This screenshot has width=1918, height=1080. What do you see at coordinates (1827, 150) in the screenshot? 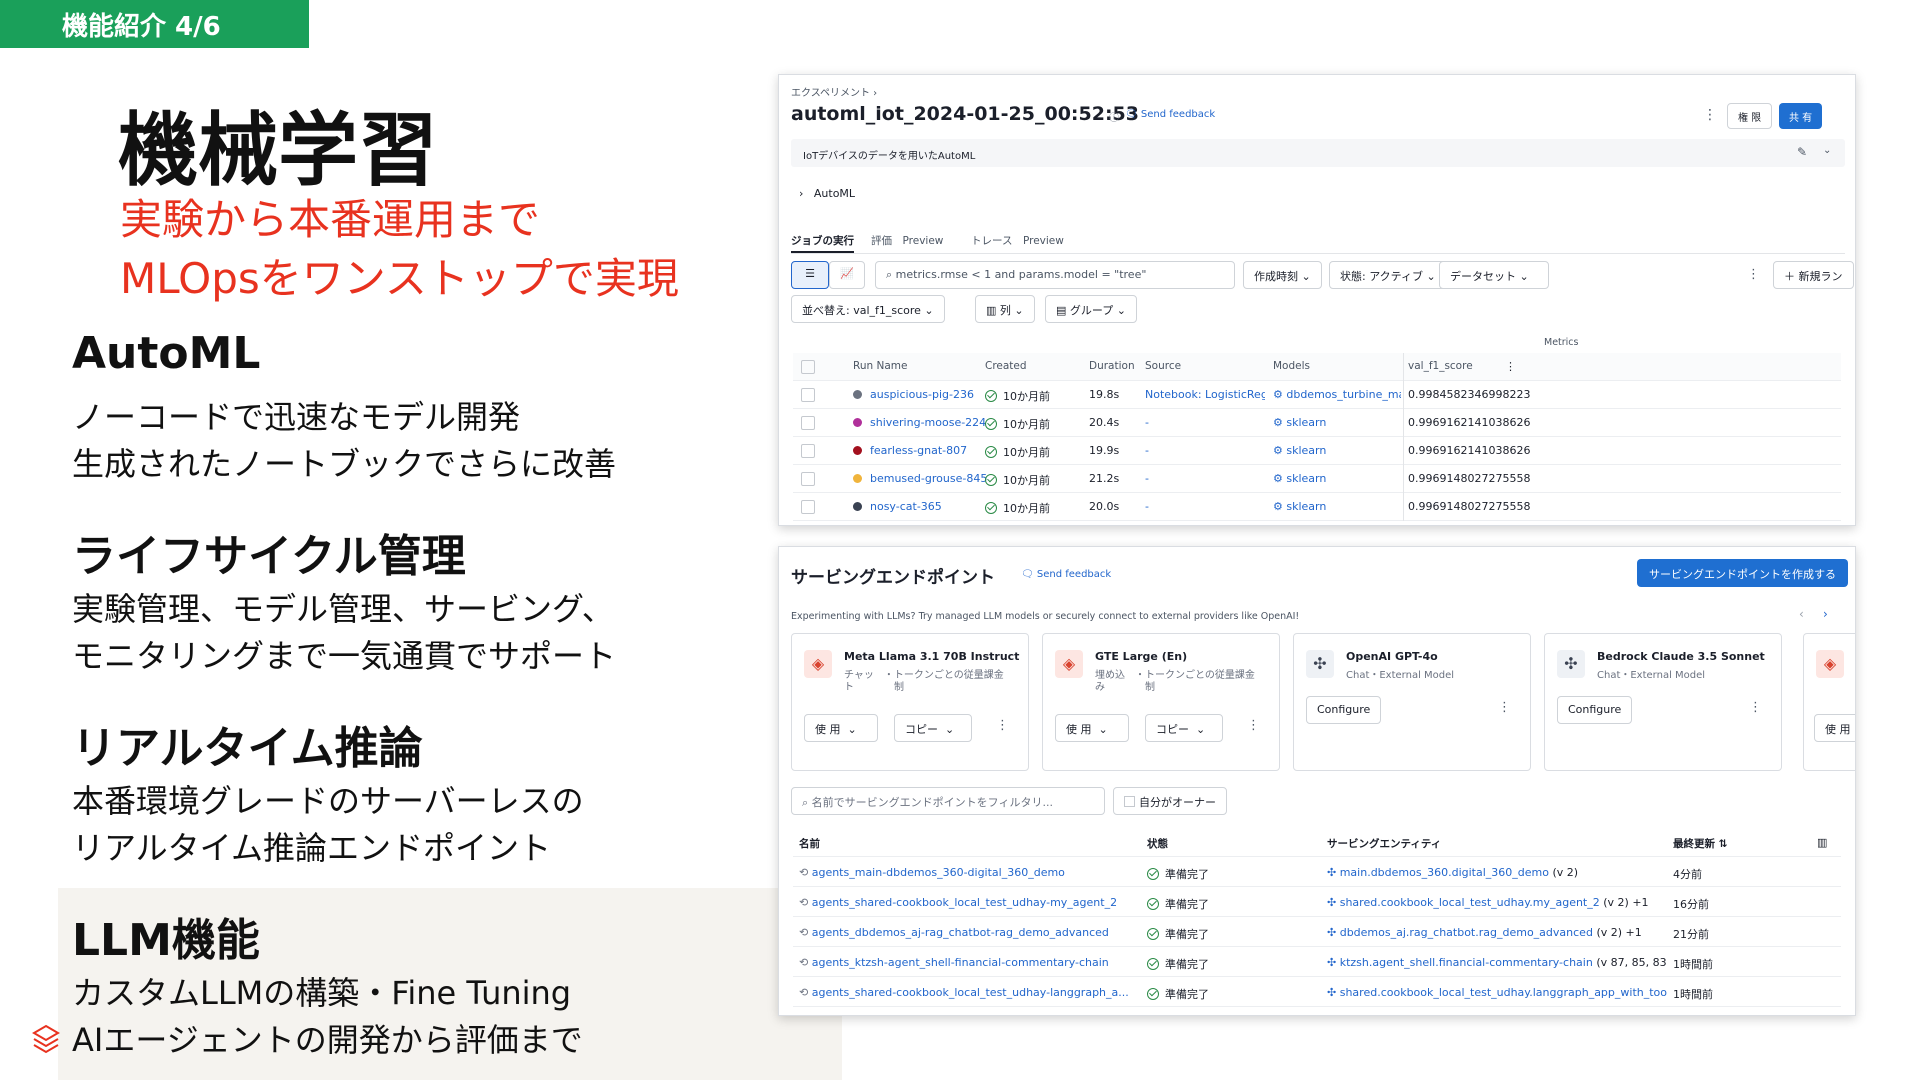
I see `chevron-down-icon: ⌄` at bounding box center [1827, 150].